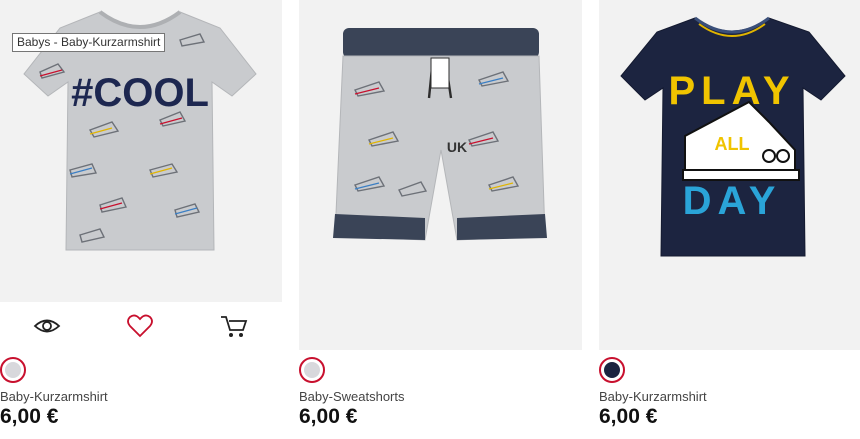 This screenshot has width=860, height=439. Describe the element at coordinates (440, 134) in the screenshot. I see `shorts-grey-illustration: UK` at that location.